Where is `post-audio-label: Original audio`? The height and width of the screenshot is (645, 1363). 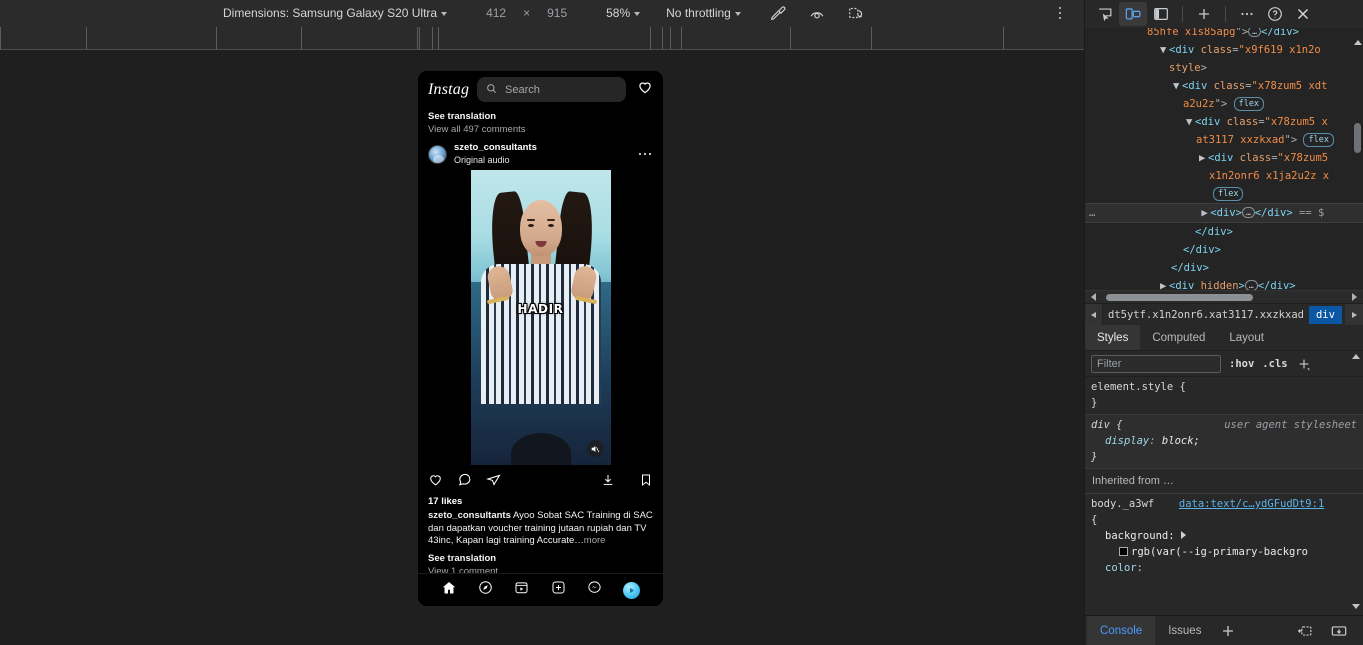 post-audio-label: Original audio is located at coordinates (543, 160).